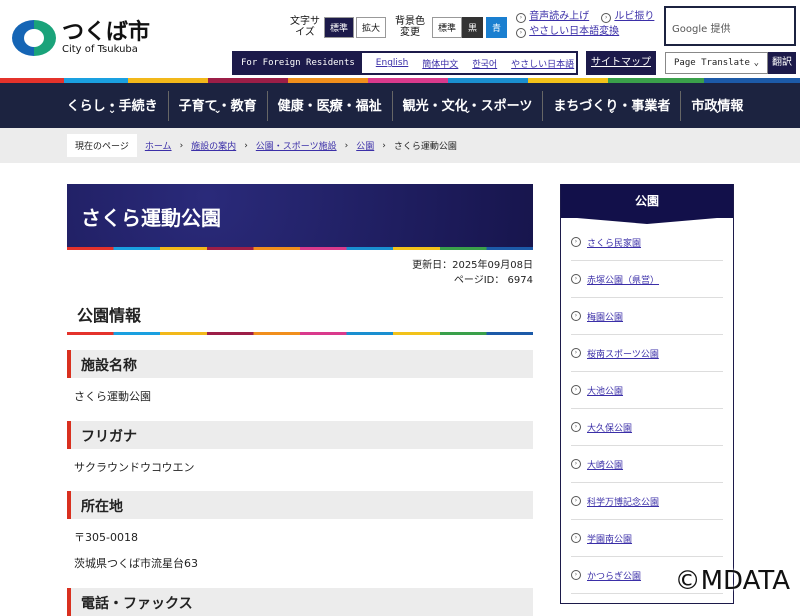 Image resolution: width=800 pixels, height=616 pixels. I want to click on breadcrumb-home: ホーム, so click(158, 145).